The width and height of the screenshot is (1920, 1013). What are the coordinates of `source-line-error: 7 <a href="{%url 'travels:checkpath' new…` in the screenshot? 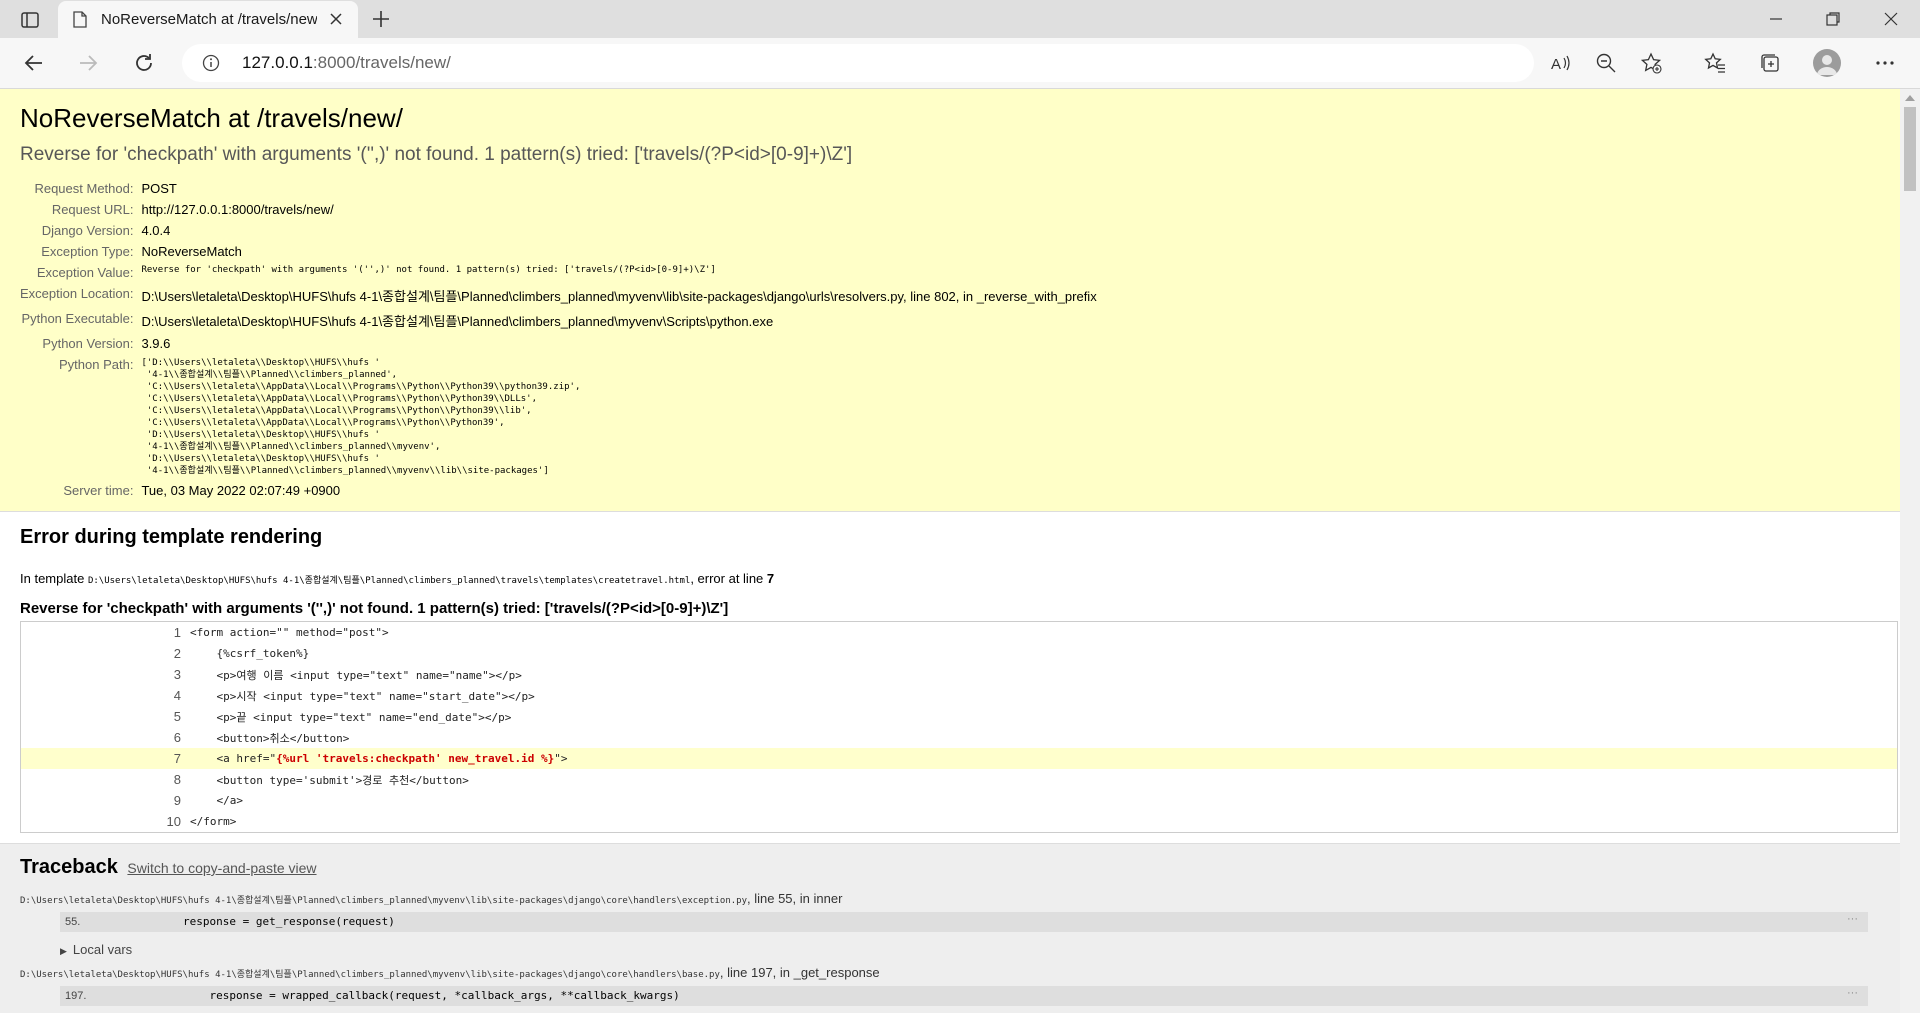 It's located at (959, 758).